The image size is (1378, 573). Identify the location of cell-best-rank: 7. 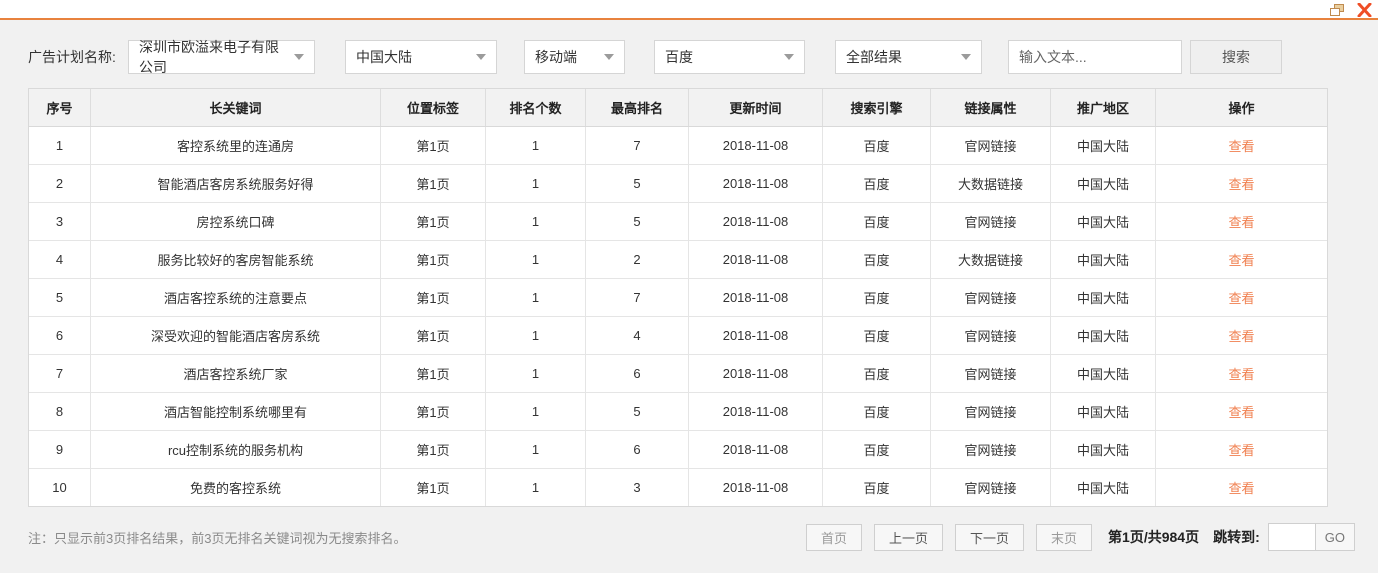
(637, 297).